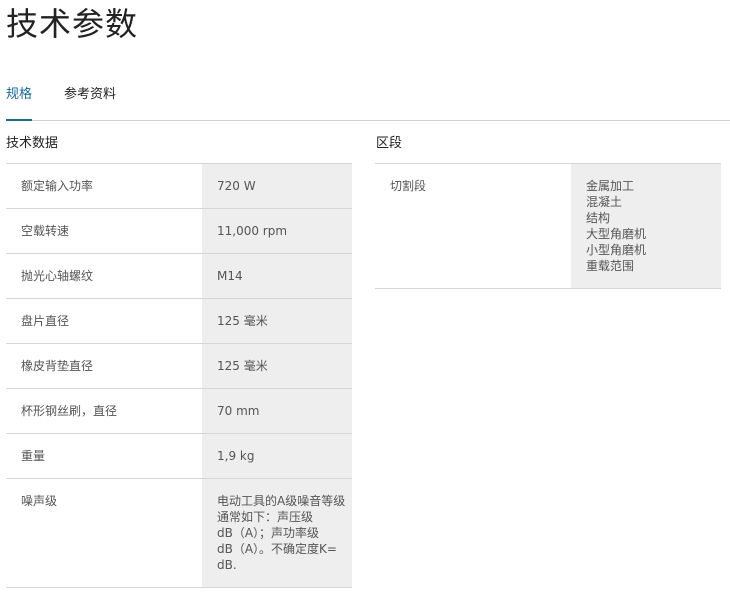 The height and width of the screenshot is (610, 730). Describe the element at coordinates (57, 366) in the screenshot. I see `spec-label: 橡皮背垫直径` at that location.